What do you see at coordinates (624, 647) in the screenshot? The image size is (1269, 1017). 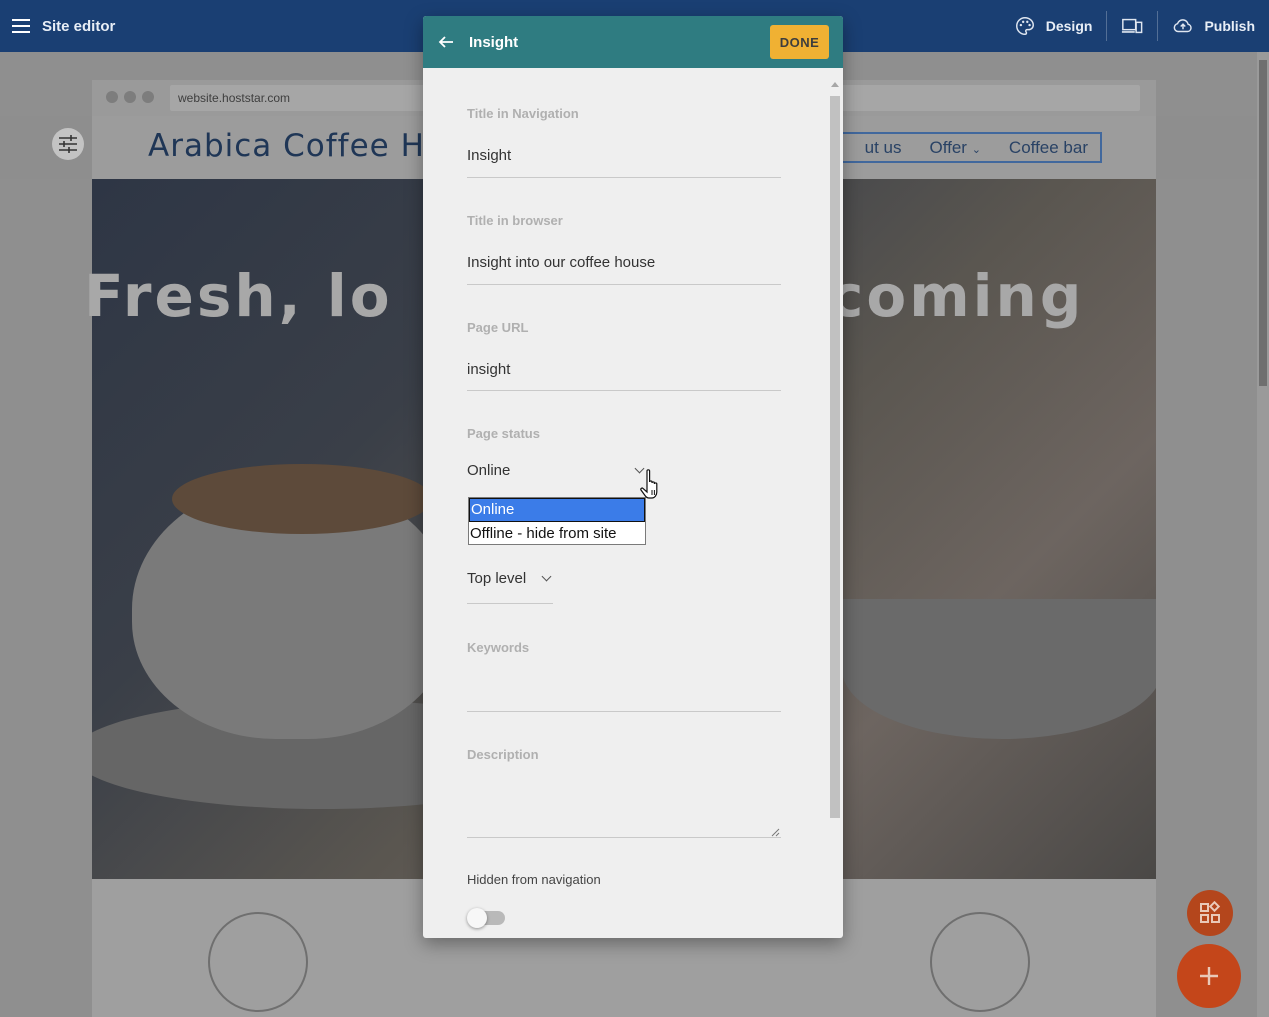 I see `keywords-field: Keywords` at bounding box center [624, 647].